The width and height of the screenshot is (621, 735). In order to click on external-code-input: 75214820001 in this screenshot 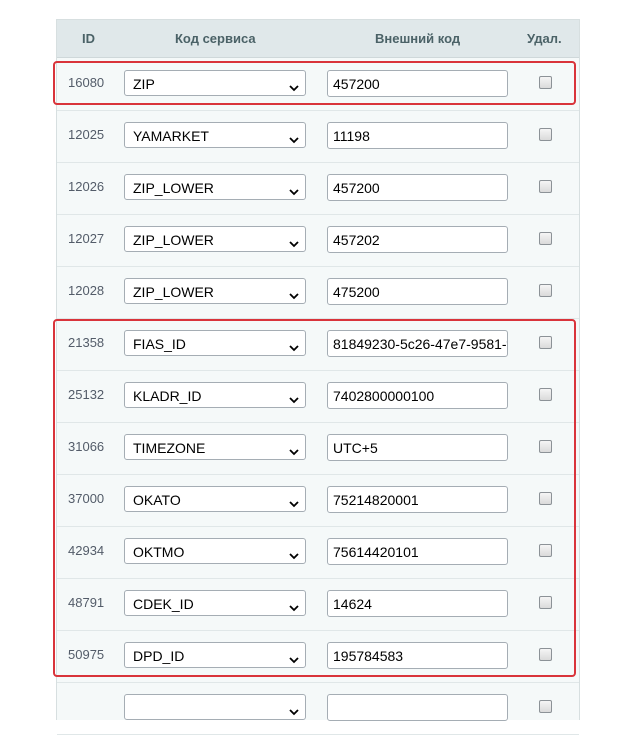, I will do `click(417, 499)`.